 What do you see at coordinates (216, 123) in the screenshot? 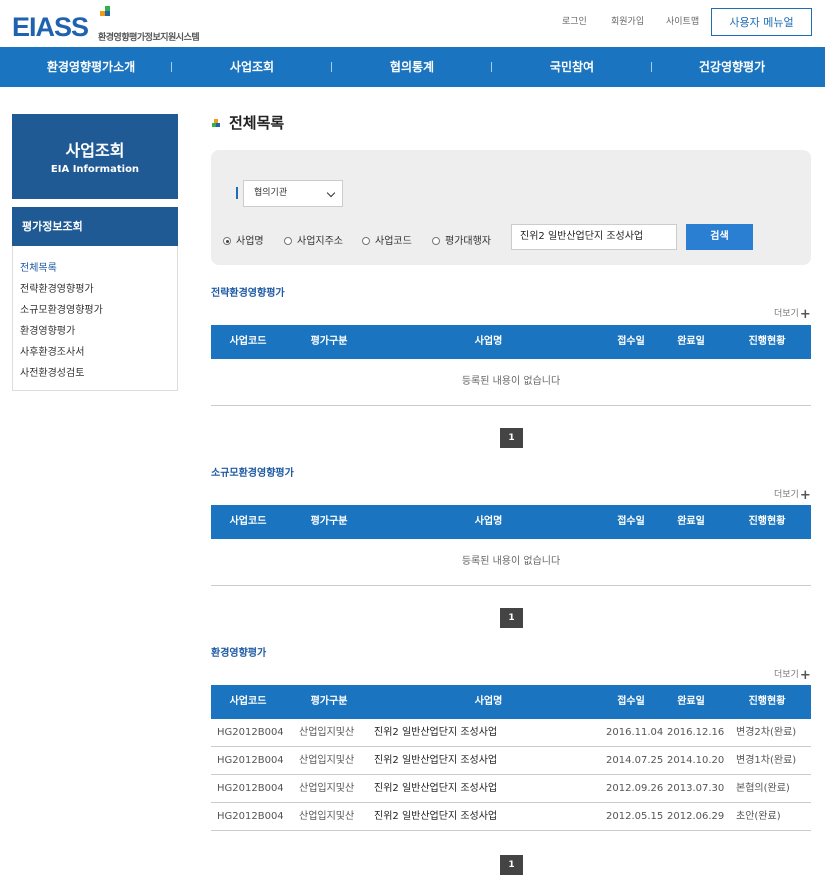
I see `title-bullet-icon` at bounding box center [216, 123].